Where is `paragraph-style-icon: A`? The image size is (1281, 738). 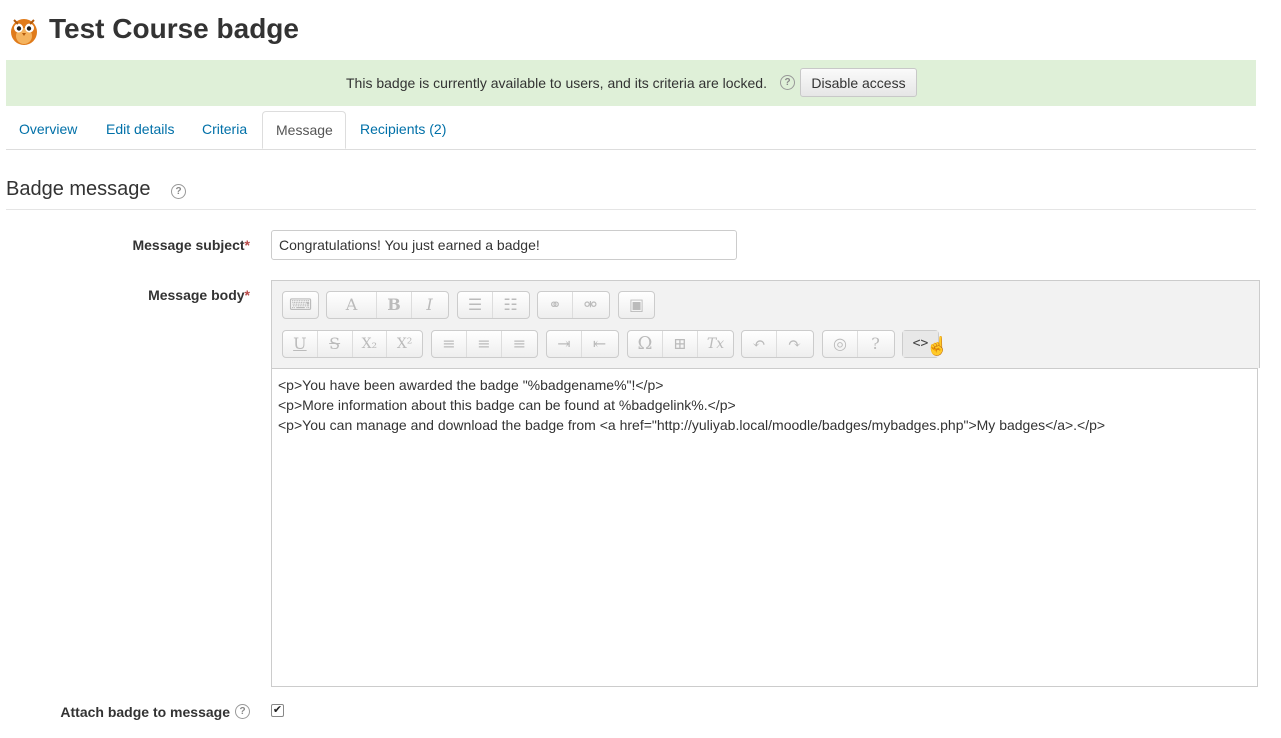 paragraph-style-icon: A is located at coordinates (352, 305).